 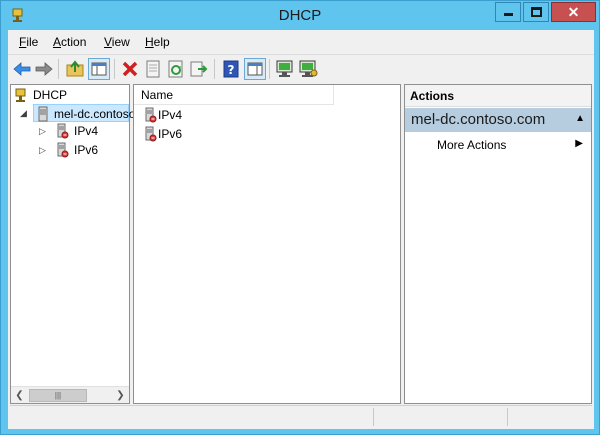 What do you see at coordinates (234, 95) in the screenshot?
I see `column-header-name: Name` at bounding box center [234, 95].